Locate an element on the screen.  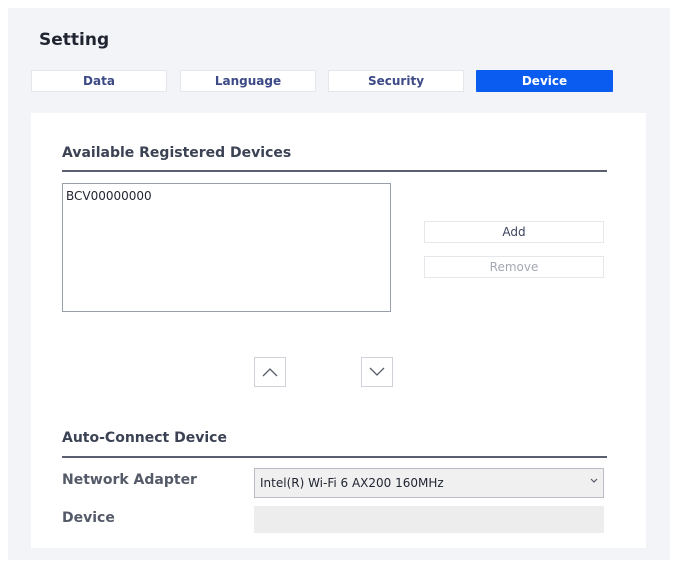
add-button: Add is located at coordinates (514, 232).